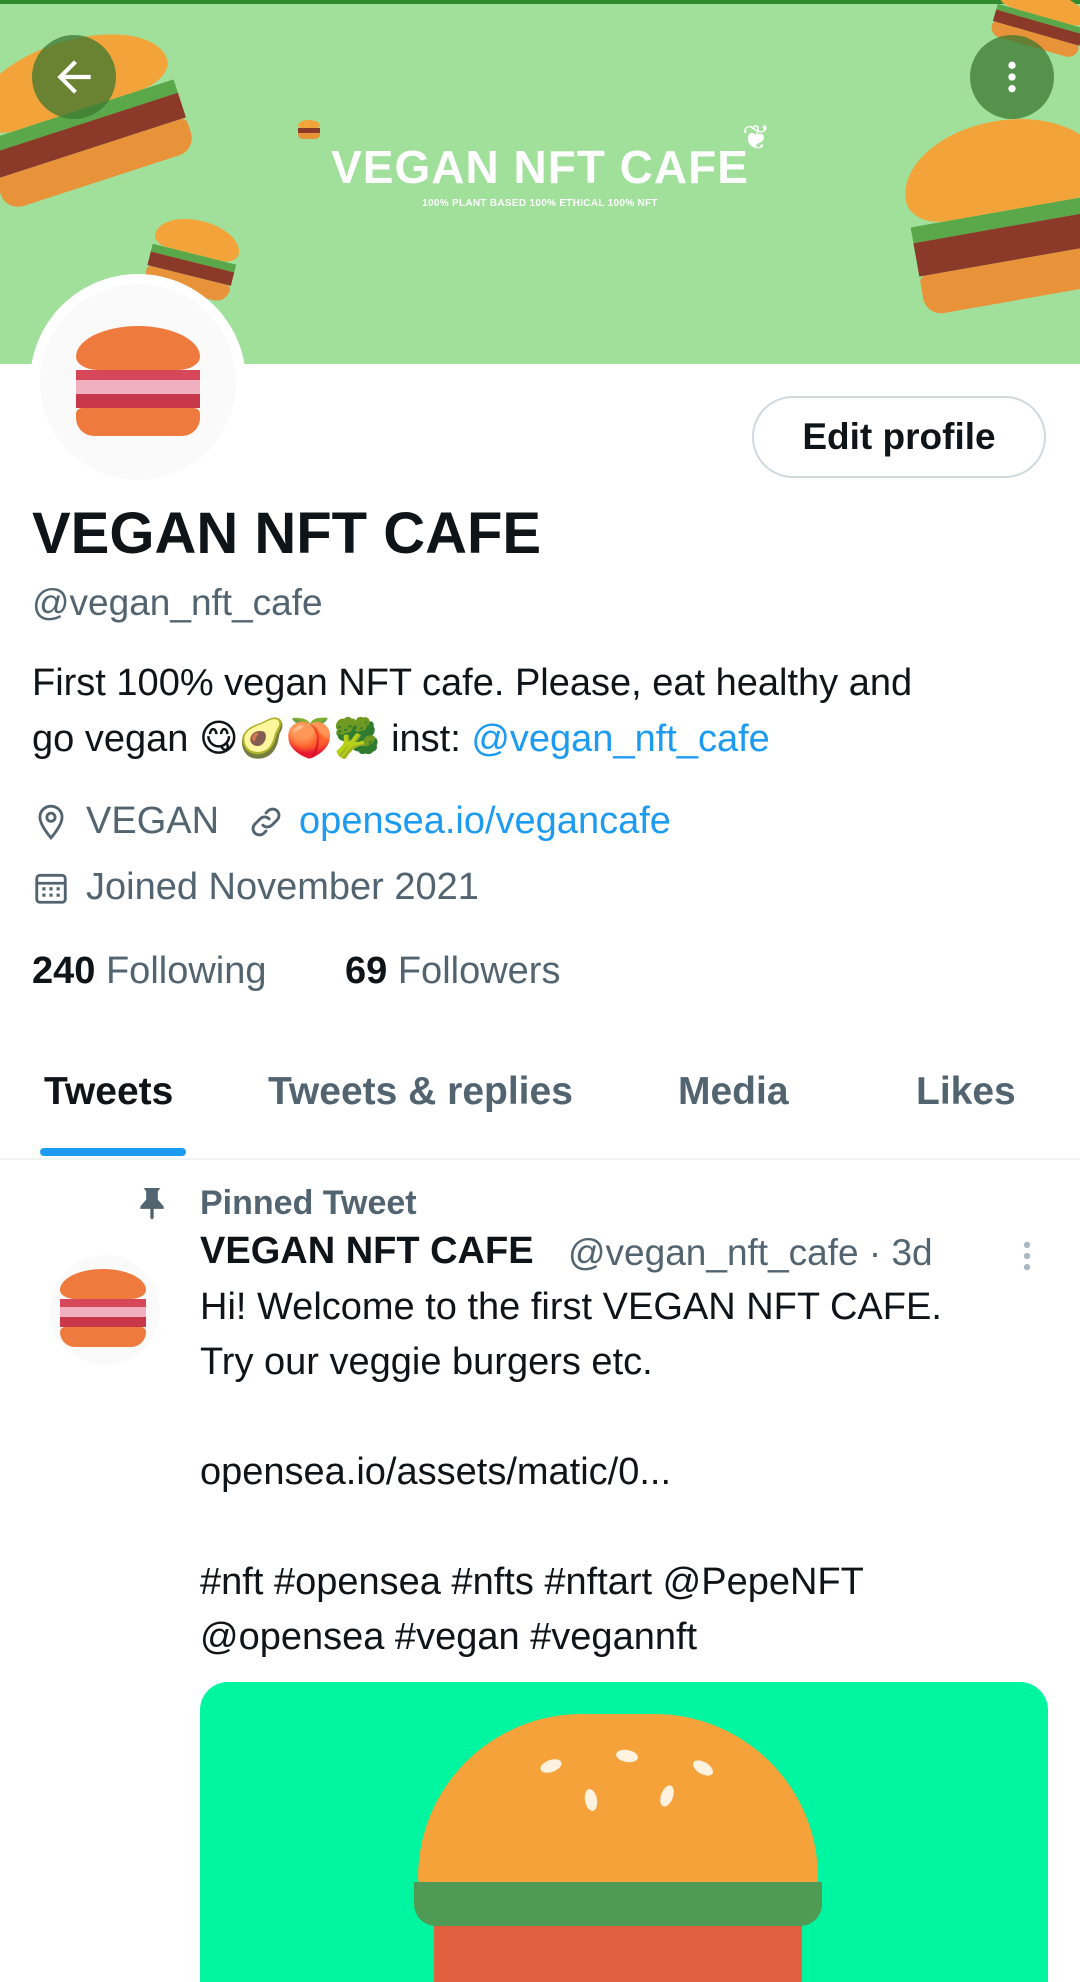 This screenshot has width=1080, height=1982. Describe the element at coordinates (153, 821) in the screenshot. I see `profile-location: VEGAN` at that location.